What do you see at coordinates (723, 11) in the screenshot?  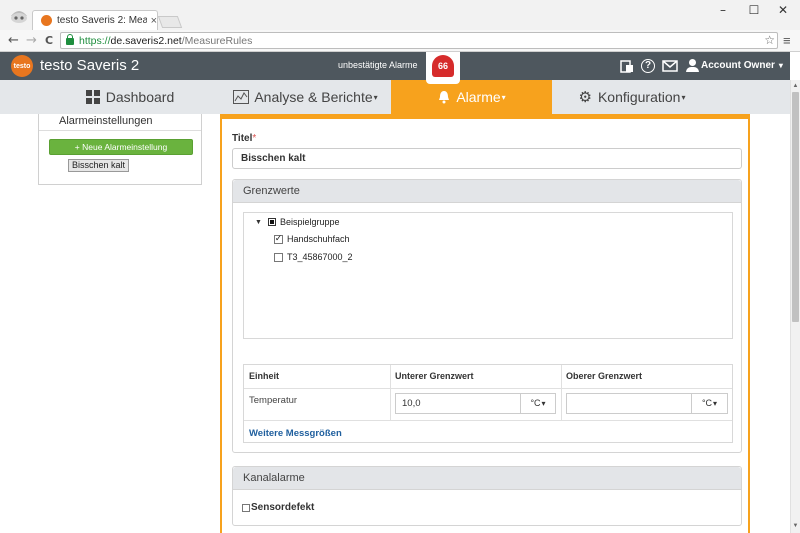 I see `minimize-button: –` at bounding box center [723, 11].